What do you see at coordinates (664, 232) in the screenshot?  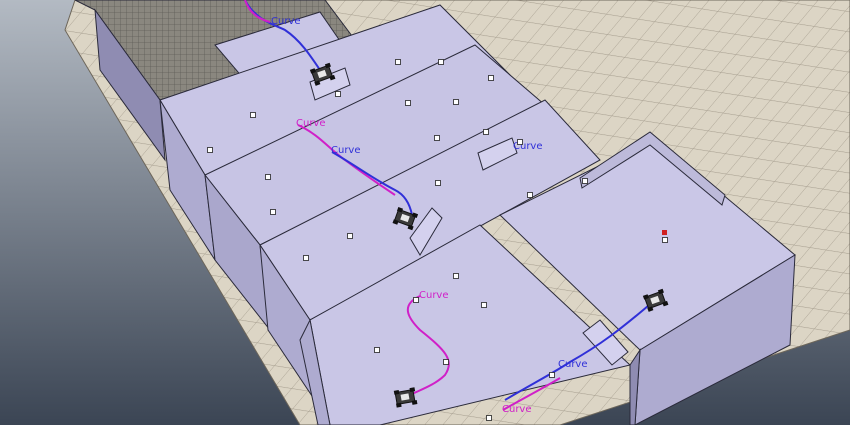 I see `target-marker` at bounding box center [664, 232].